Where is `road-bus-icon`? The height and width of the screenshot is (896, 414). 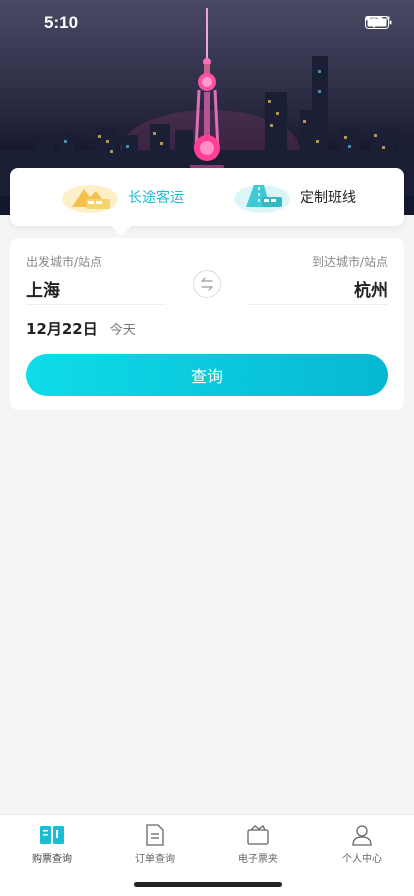
road-bus-icon is located at coordinates (262, 197).